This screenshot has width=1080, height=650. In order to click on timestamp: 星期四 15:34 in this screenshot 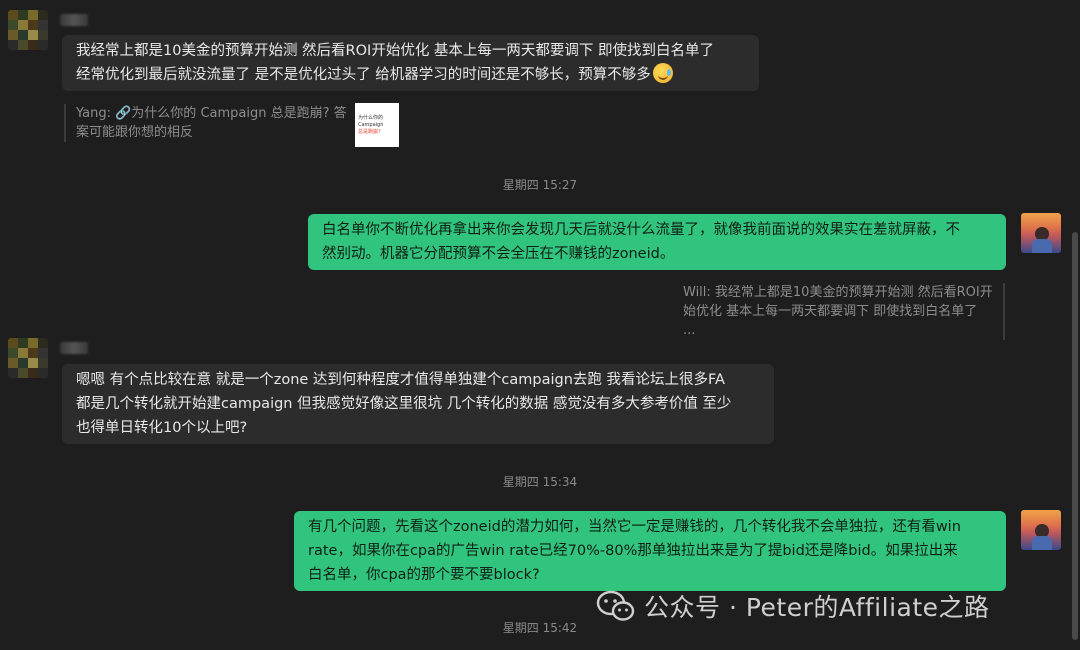, I will do `click(540, 482)`.